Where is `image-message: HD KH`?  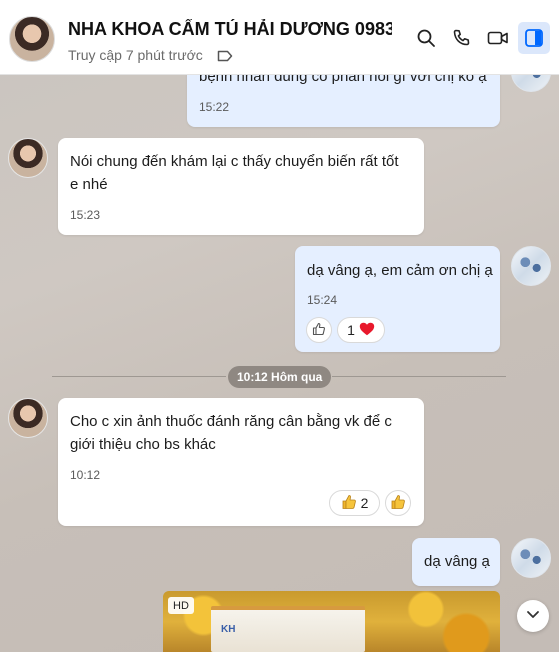
image-message: HD KH is located at coordinates (331, 621).